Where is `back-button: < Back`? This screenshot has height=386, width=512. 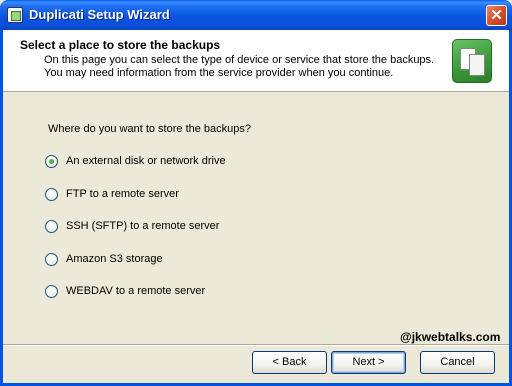
back-button: < Back is located at coordinates (289, 362).